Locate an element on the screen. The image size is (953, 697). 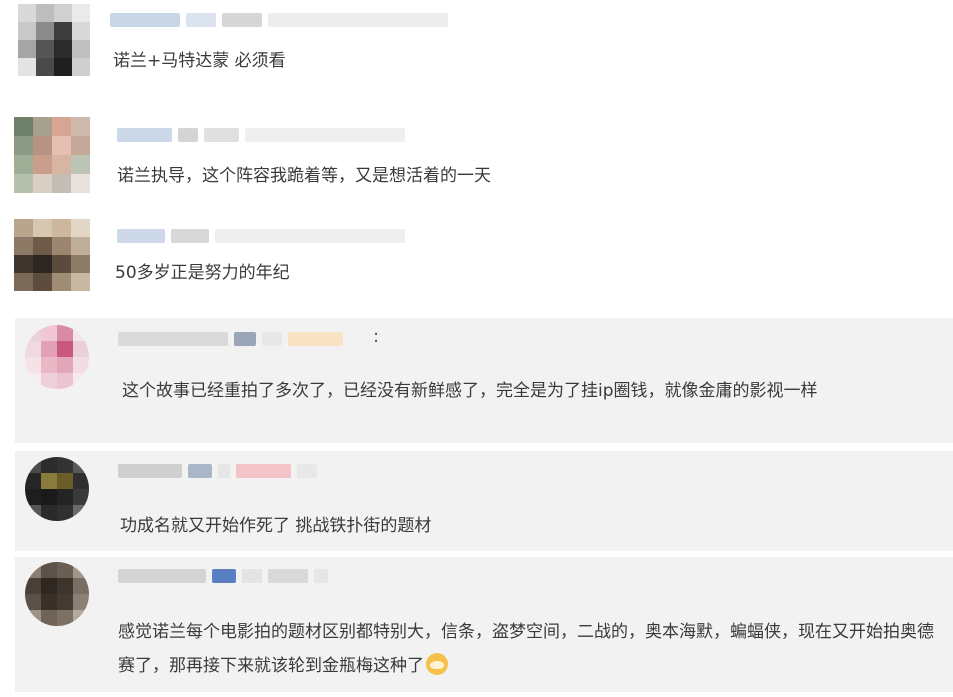
comment-item: 诺兰+马特达蒙 必须看 is located at coordinates (476, 50).